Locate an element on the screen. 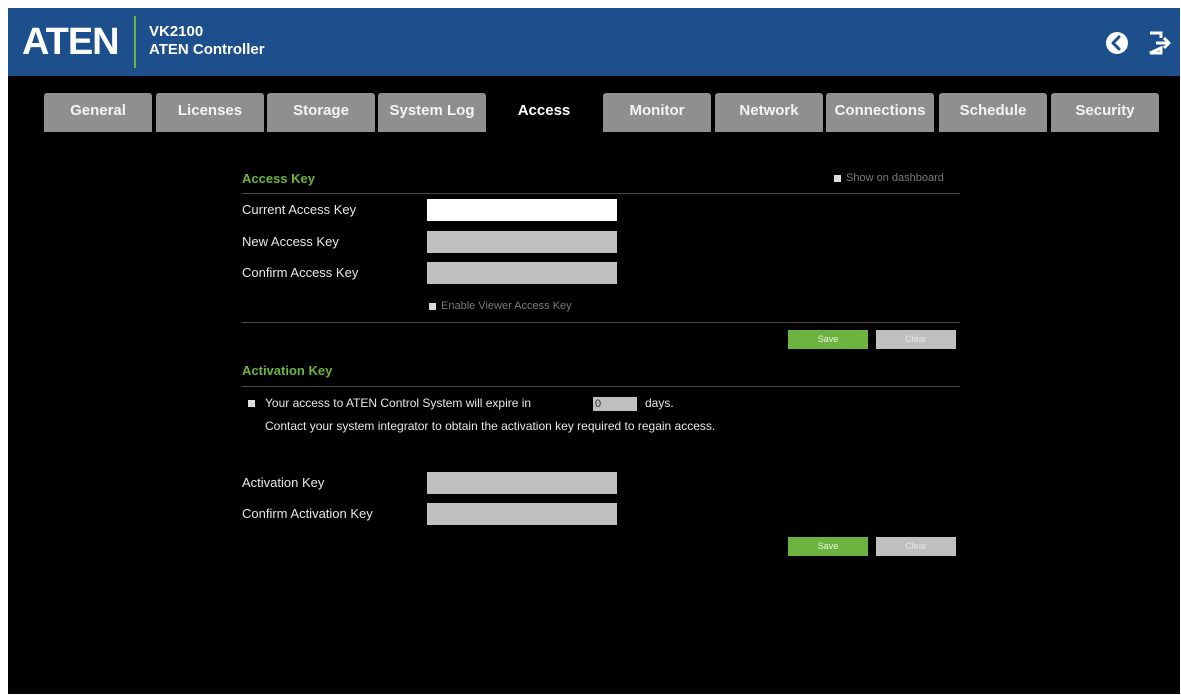 The image size is (1181, 695). activation-key-title: Activation Key is located at coordinates (287, 370).